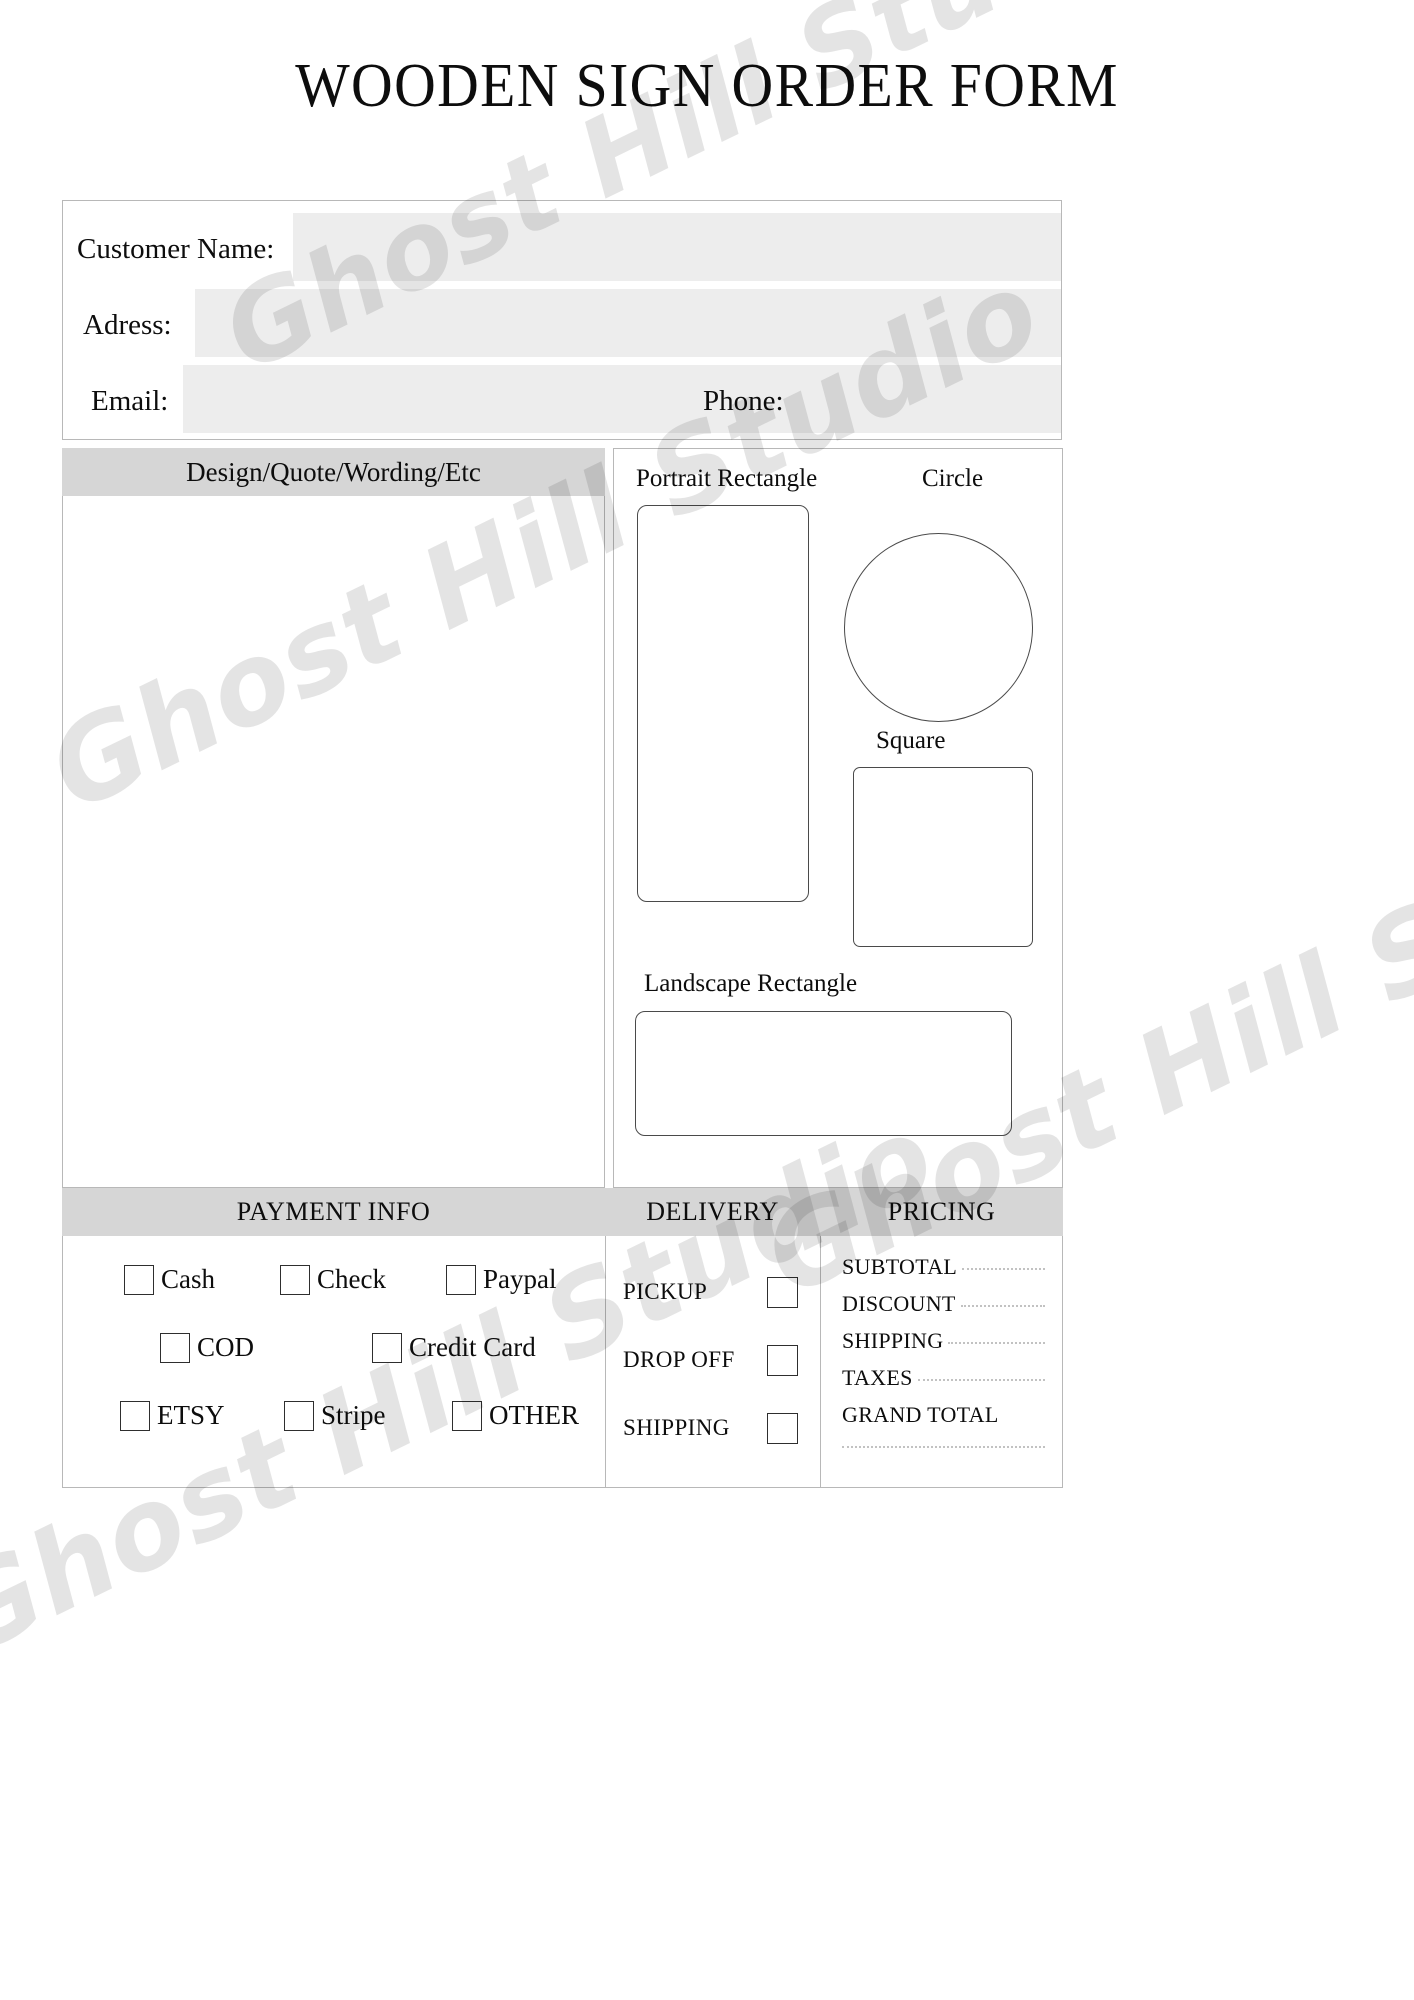 The width and height of the screenshot is (1414, 2000). Describe the element at coordinates (679, 1359) in the screenshot. I see `delivery-option-label: DROP OFF` at that location.